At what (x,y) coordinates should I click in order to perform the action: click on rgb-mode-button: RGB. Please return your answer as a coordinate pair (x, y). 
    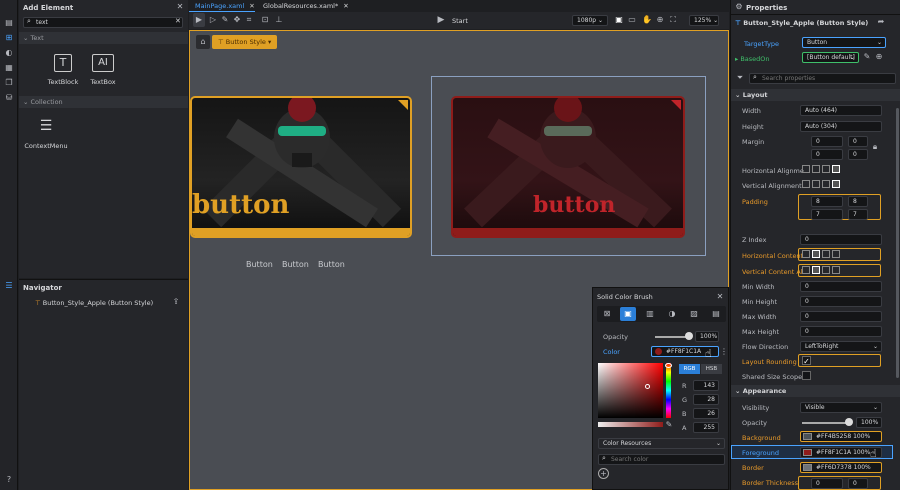
    Looking at the image, I should click on (689, 369).